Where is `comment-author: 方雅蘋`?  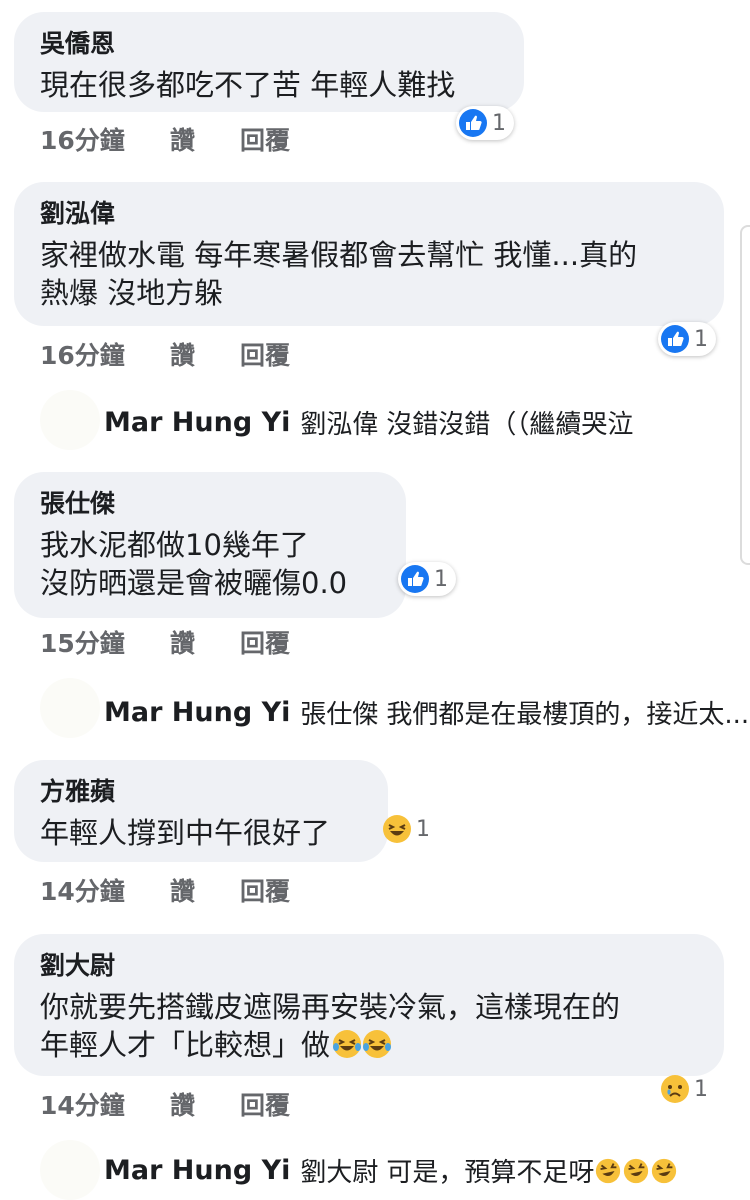
comment-author: 方雅蘋 is located at coordinates (201, 792).